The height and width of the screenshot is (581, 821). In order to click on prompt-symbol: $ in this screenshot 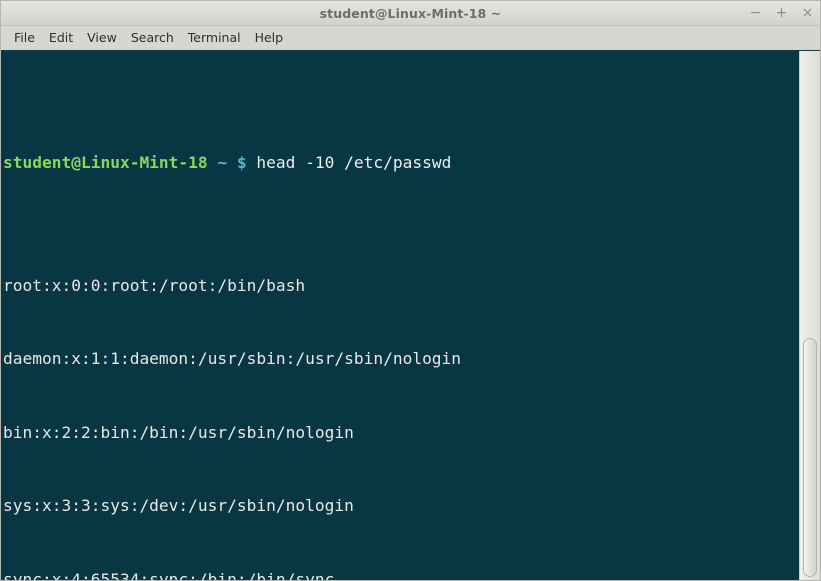, I will do `click(241, 162)`.